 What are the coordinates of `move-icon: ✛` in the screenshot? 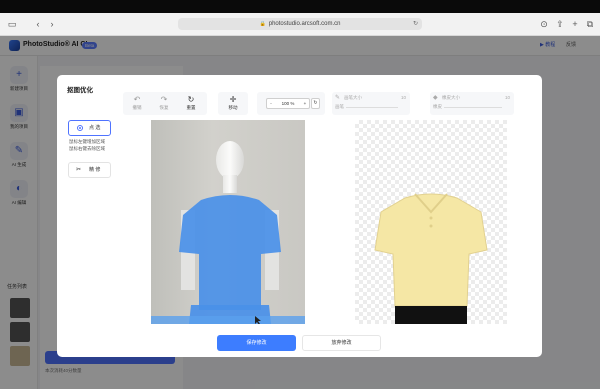 It's located at (233, 99).